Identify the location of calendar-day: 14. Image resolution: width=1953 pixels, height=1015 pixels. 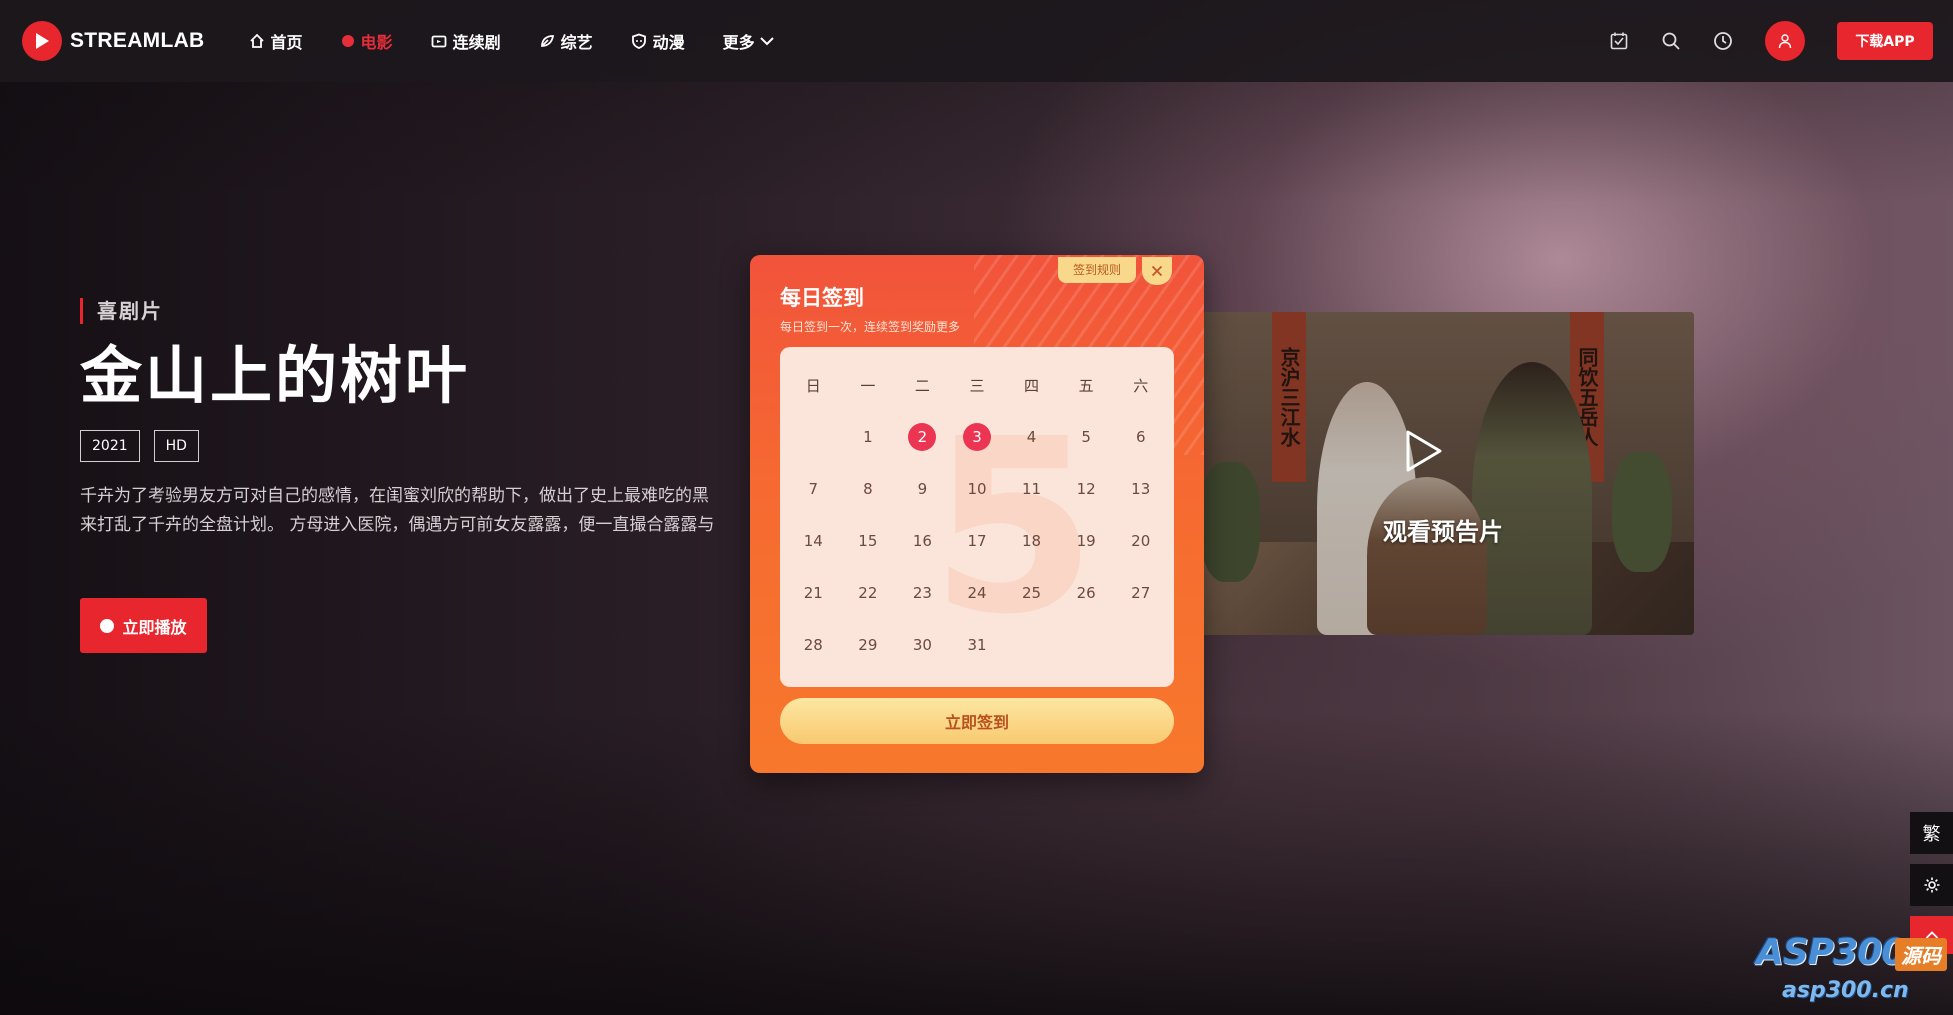
(813, 541).